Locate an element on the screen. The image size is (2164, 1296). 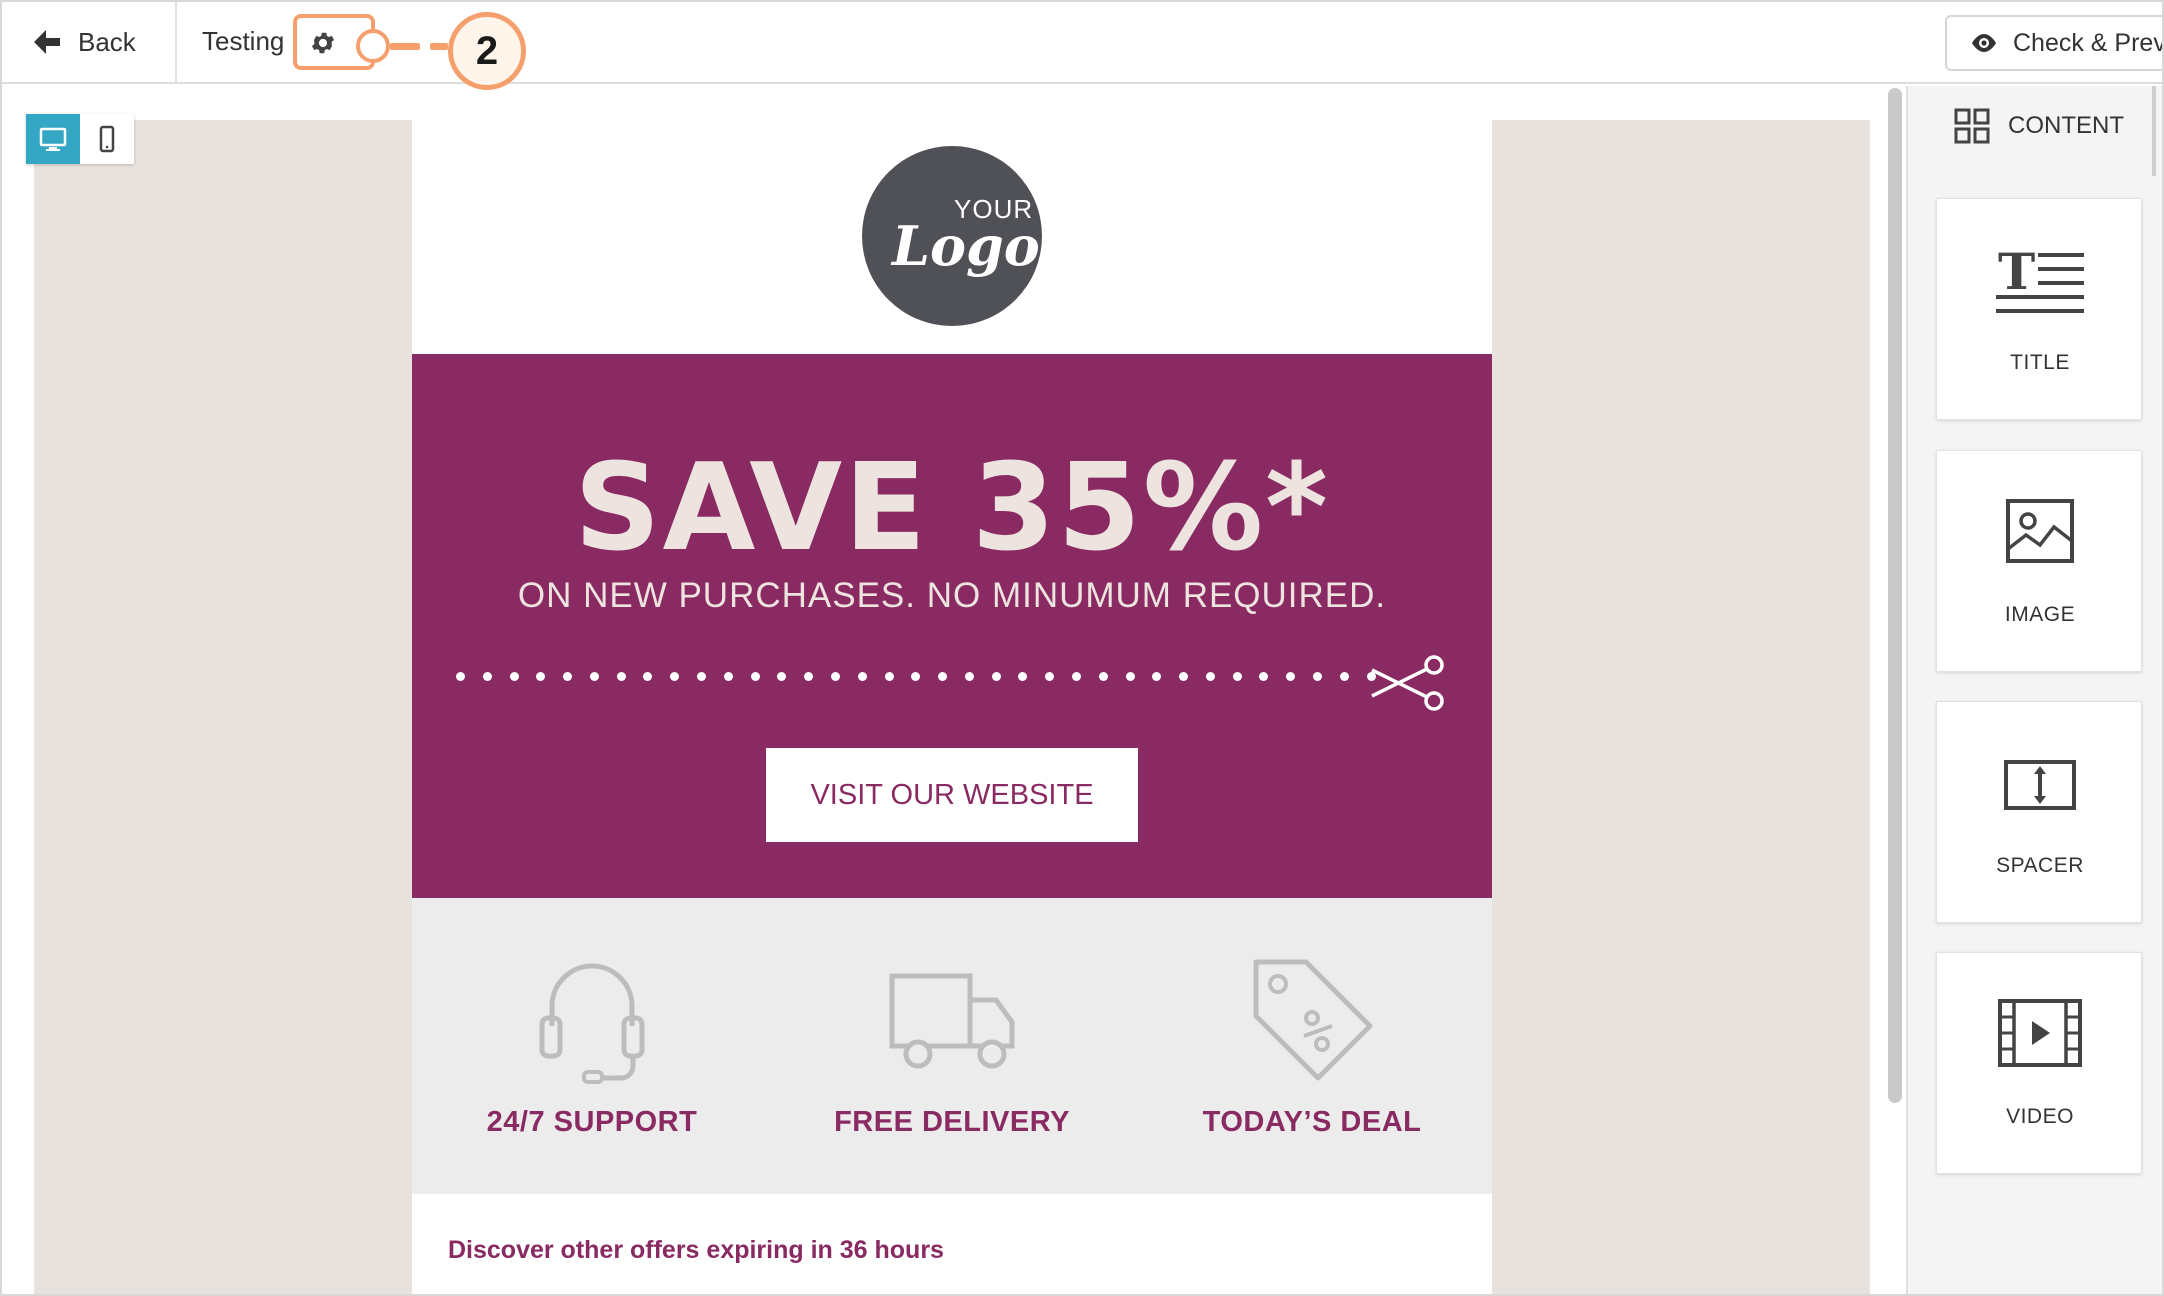
highlight-connector is located at coordinates (421, 46).